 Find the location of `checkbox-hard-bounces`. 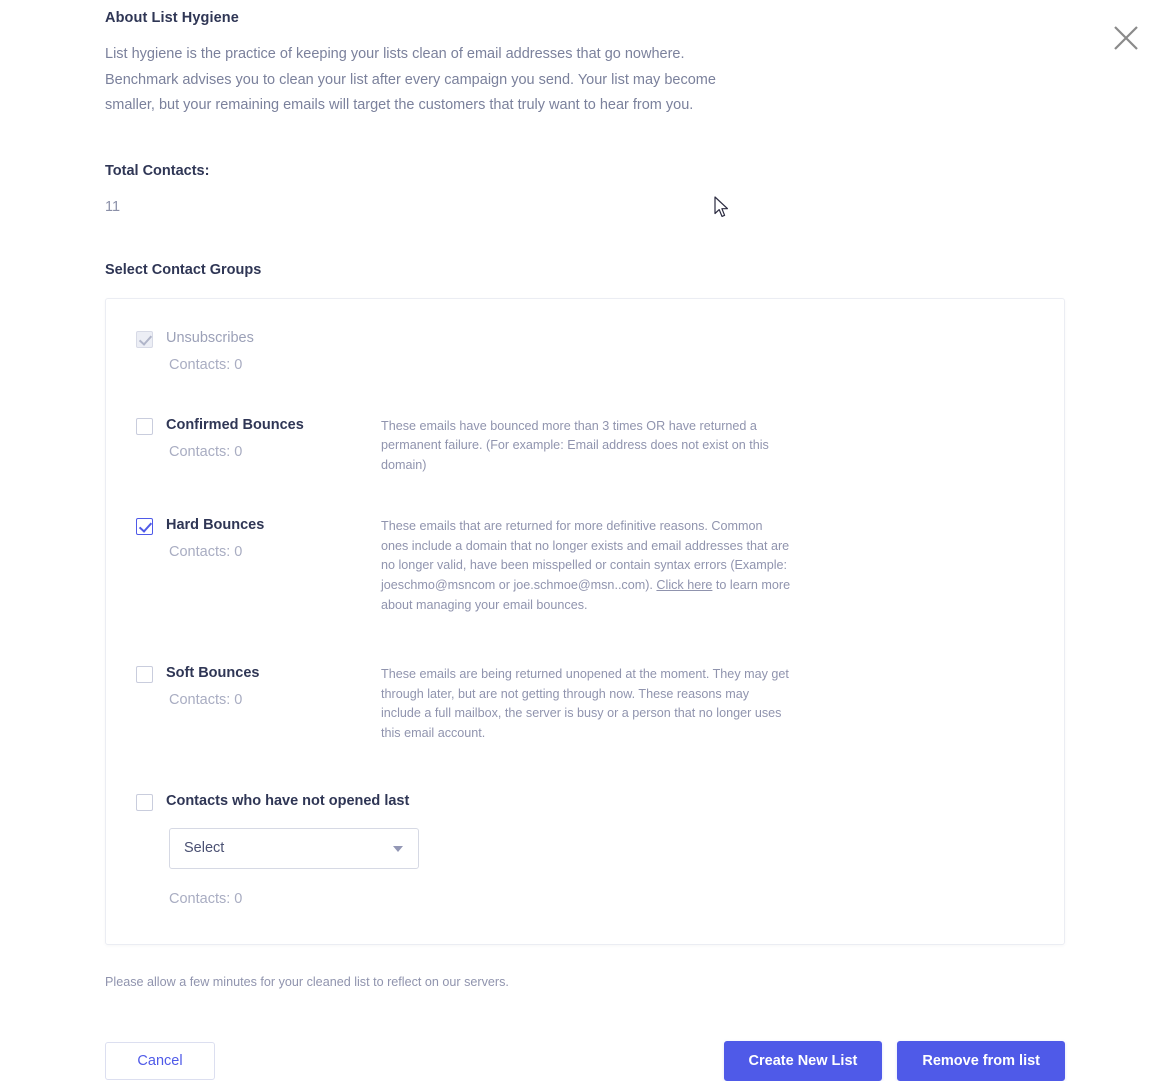

checkbox-hard-bounces is located at coordinates (144, 527).